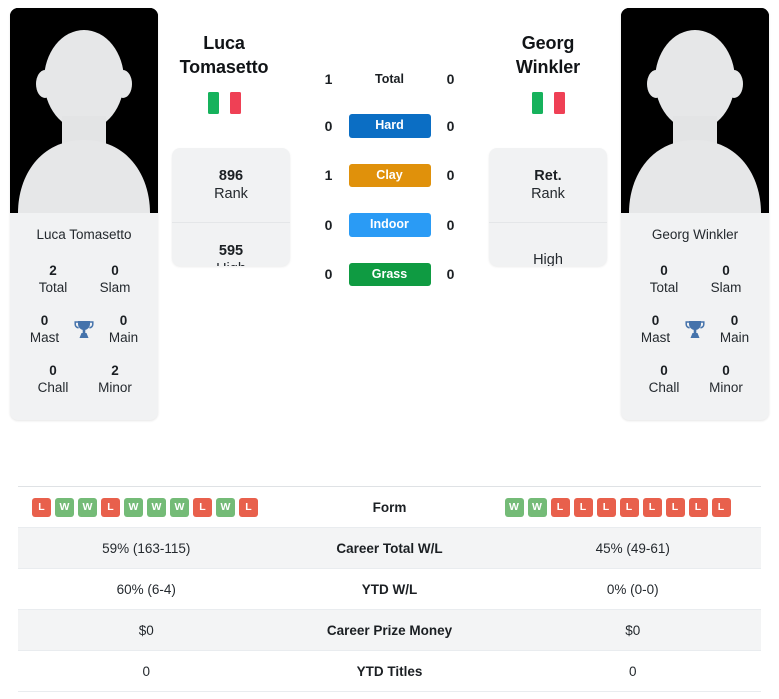 The width and height of the screenshot is (779, 699). What do you see at coordinates (664, 370) in the screenshot?
I see `right-chall-titles-value: 0` at bounding box center [664, 370].